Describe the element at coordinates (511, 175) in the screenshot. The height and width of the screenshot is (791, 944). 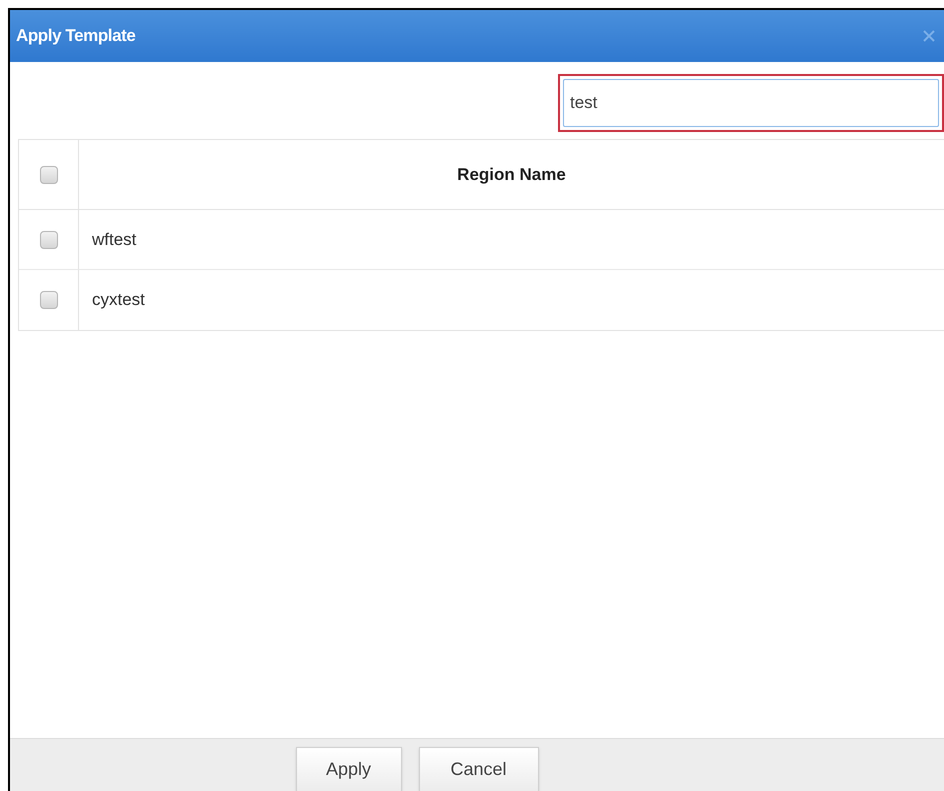
I see `column-header: Region Name` at that location.